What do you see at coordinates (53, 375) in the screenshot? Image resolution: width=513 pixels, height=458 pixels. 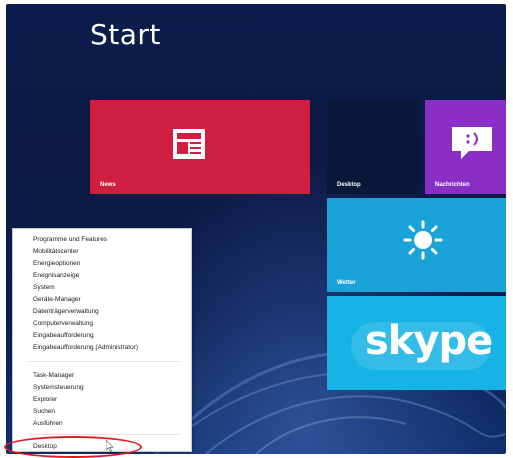 I see `menu-item-task-manager: Task-Manager` at bounding box center [53, 375].